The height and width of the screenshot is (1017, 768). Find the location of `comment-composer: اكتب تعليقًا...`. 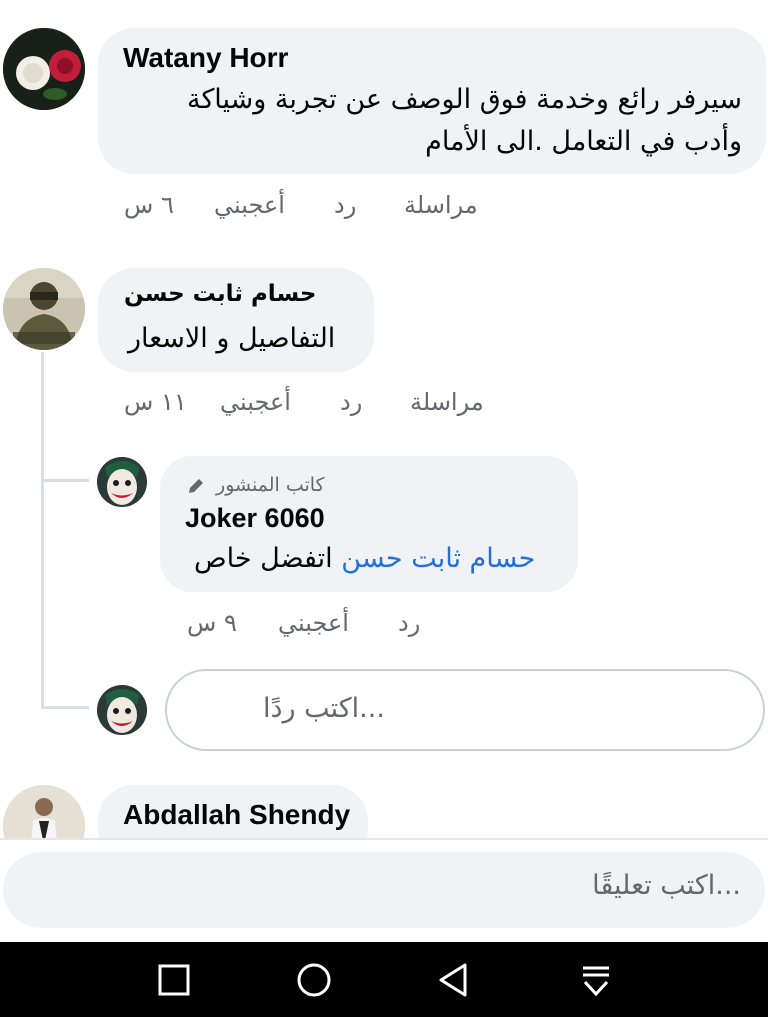

comment-composer: اكتب تعليقًا... is located at coordinates (384, 890).